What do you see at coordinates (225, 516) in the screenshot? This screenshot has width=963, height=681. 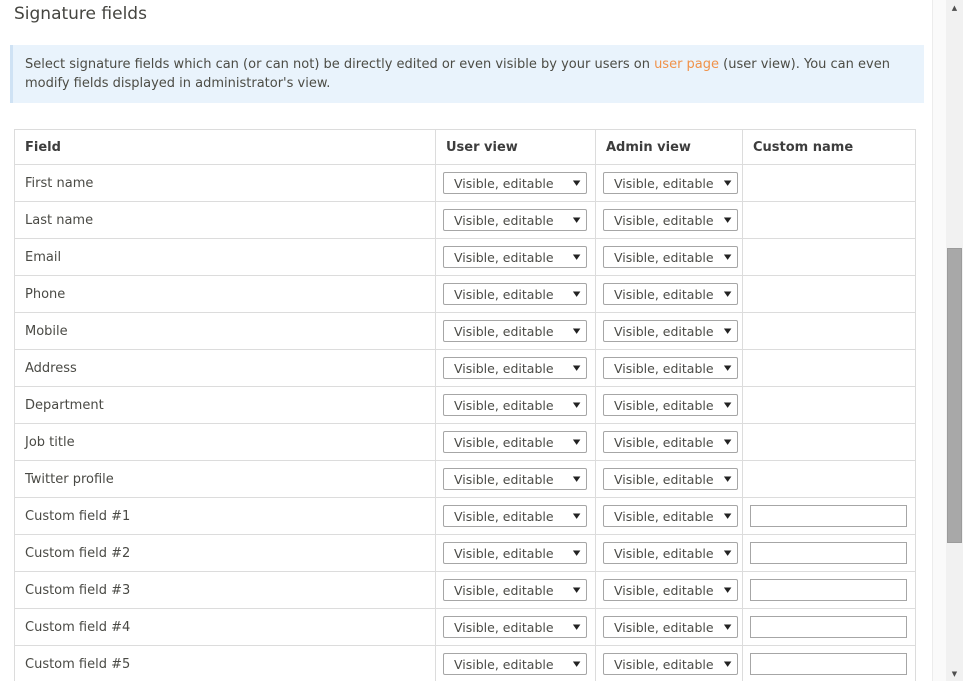 I see `field-label: Custom field #1` at bounding box center [225, 516].